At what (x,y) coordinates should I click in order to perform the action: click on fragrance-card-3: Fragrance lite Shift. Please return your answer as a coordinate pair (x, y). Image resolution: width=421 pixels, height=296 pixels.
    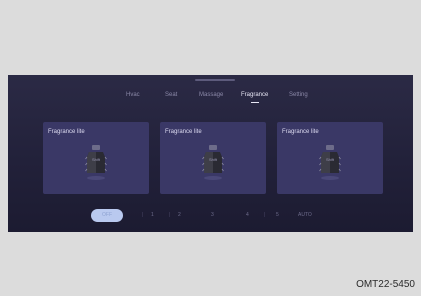
    Looking at the image, I should click on (330, 158).